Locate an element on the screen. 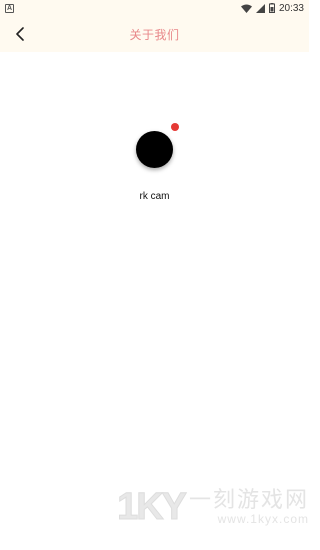  watermark-url: www.1kyx.com is located at coordinates (263, 519).